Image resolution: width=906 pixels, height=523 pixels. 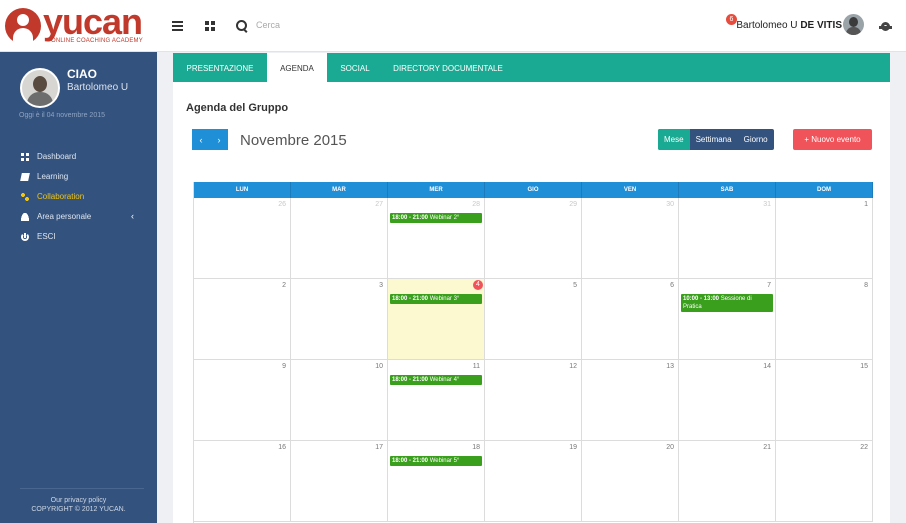 I want to click on calendar-event: 18:00 - 21:00 Webinar 4°, so click(x=436, y=380).